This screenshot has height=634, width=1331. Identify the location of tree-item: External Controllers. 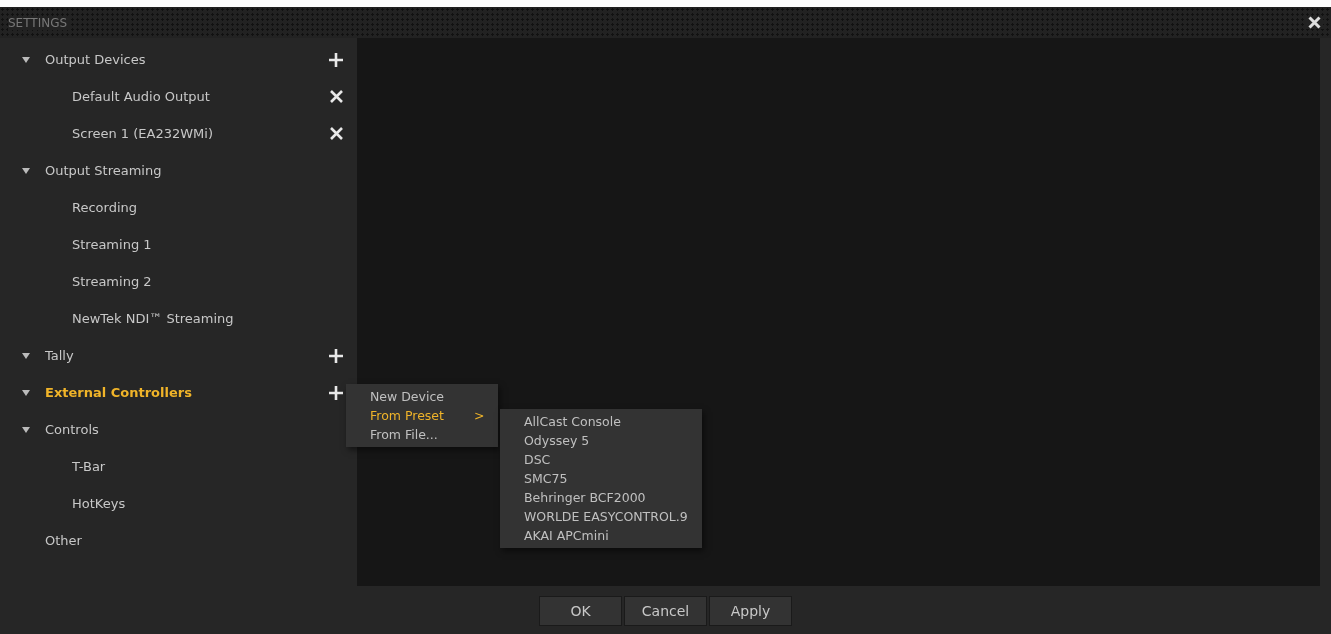
(118, 392).